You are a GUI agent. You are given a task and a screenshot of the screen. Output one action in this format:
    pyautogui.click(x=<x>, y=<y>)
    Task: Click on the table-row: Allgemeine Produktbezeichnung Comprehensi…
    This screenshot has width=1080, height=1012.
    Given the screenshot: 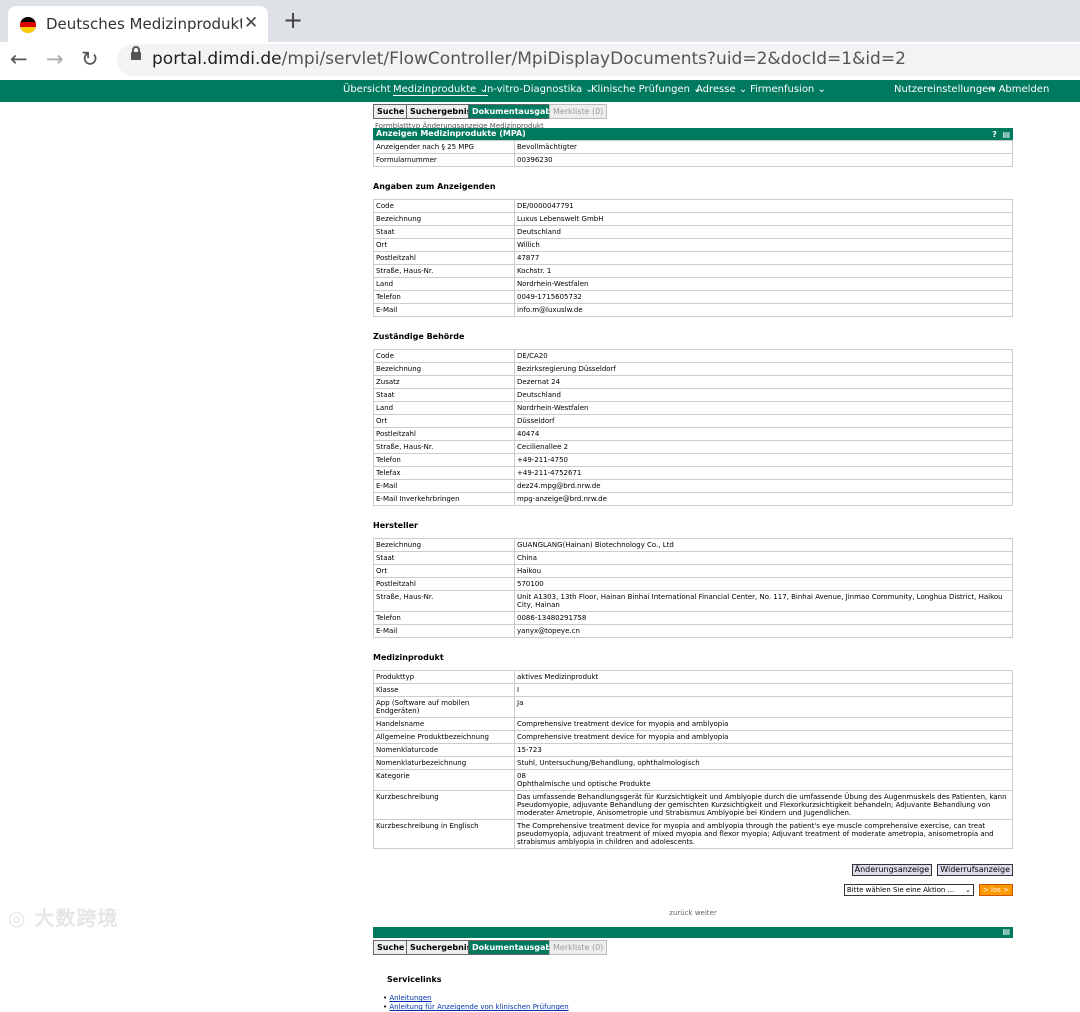 What is the action you would take?
    pyautogui.click(x=693, y=737)
    